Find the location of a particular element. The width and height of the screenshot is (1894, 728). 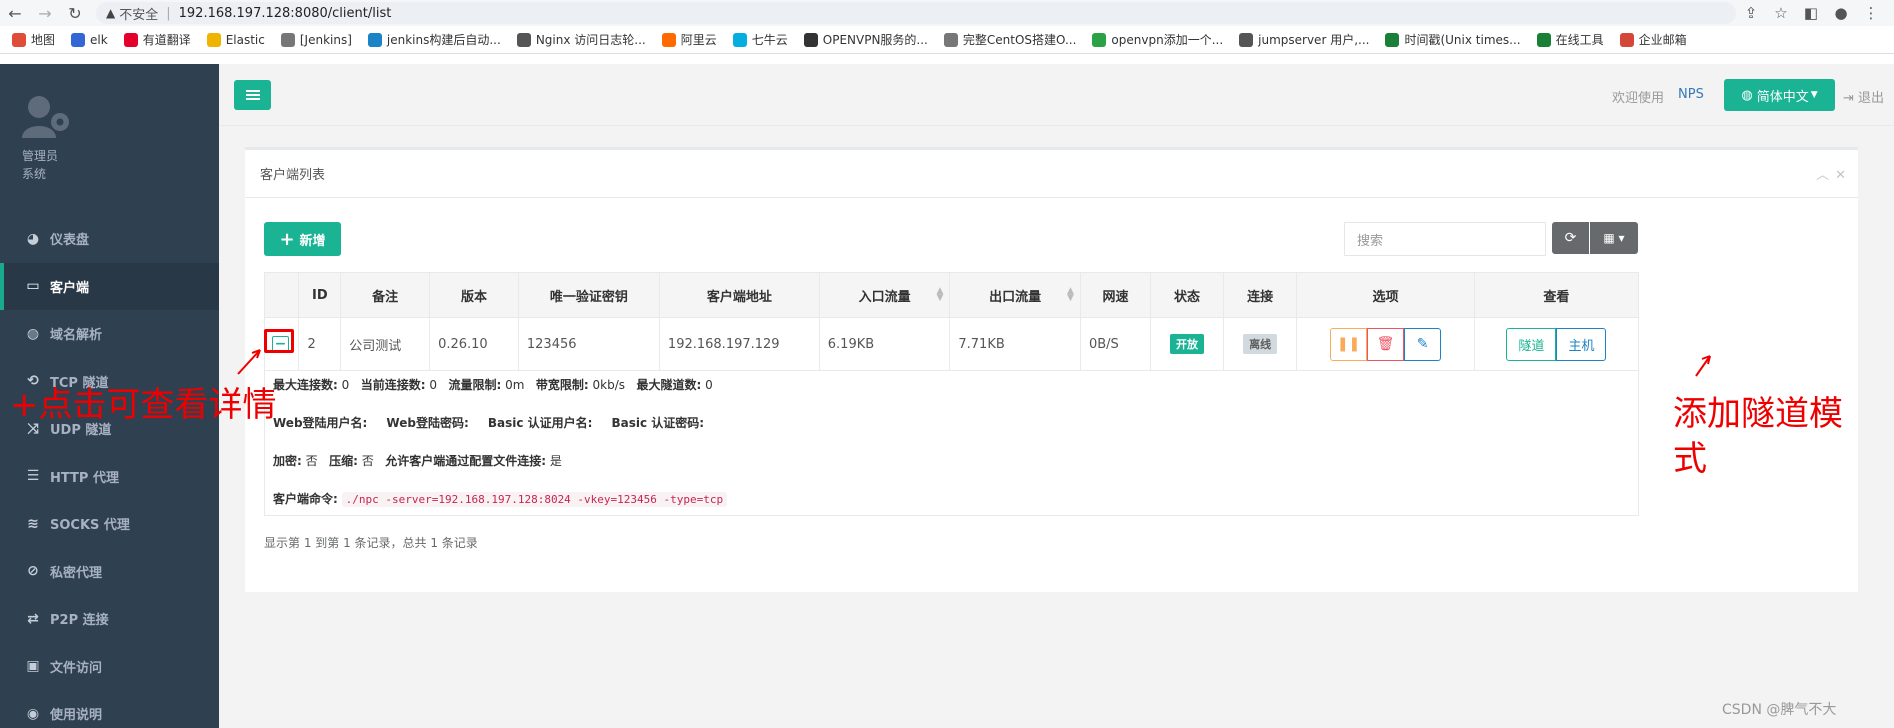

column-header: 入口流量 ▲ ▼ is located at coordinates (884, 295).